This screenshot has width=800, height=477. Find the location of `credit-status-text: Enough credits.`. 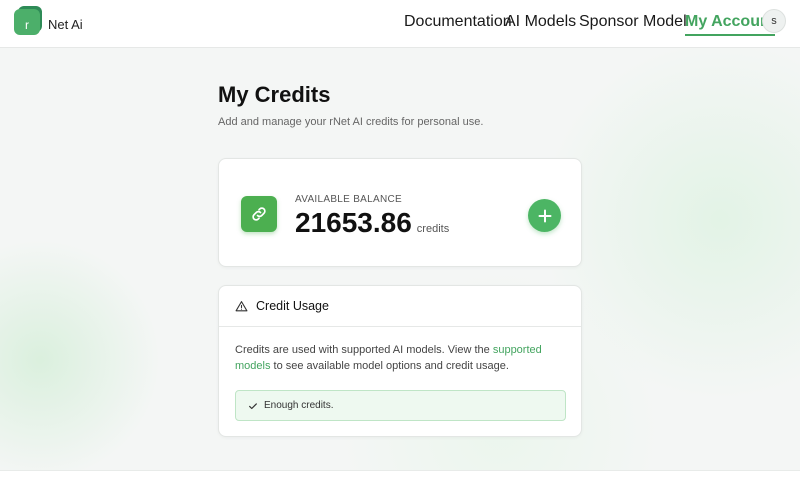

credit-status-text: Enough credits. is located at coordinates (299, 405).